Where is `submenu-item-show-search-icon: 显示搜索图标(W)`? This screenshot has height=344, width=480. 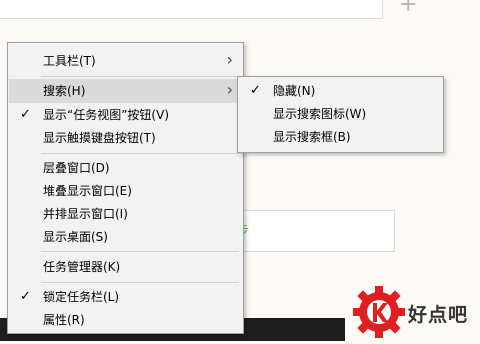 submenu-item-show-search-icon: 显示搜索图标(W) is located at coordinates (340, 114).